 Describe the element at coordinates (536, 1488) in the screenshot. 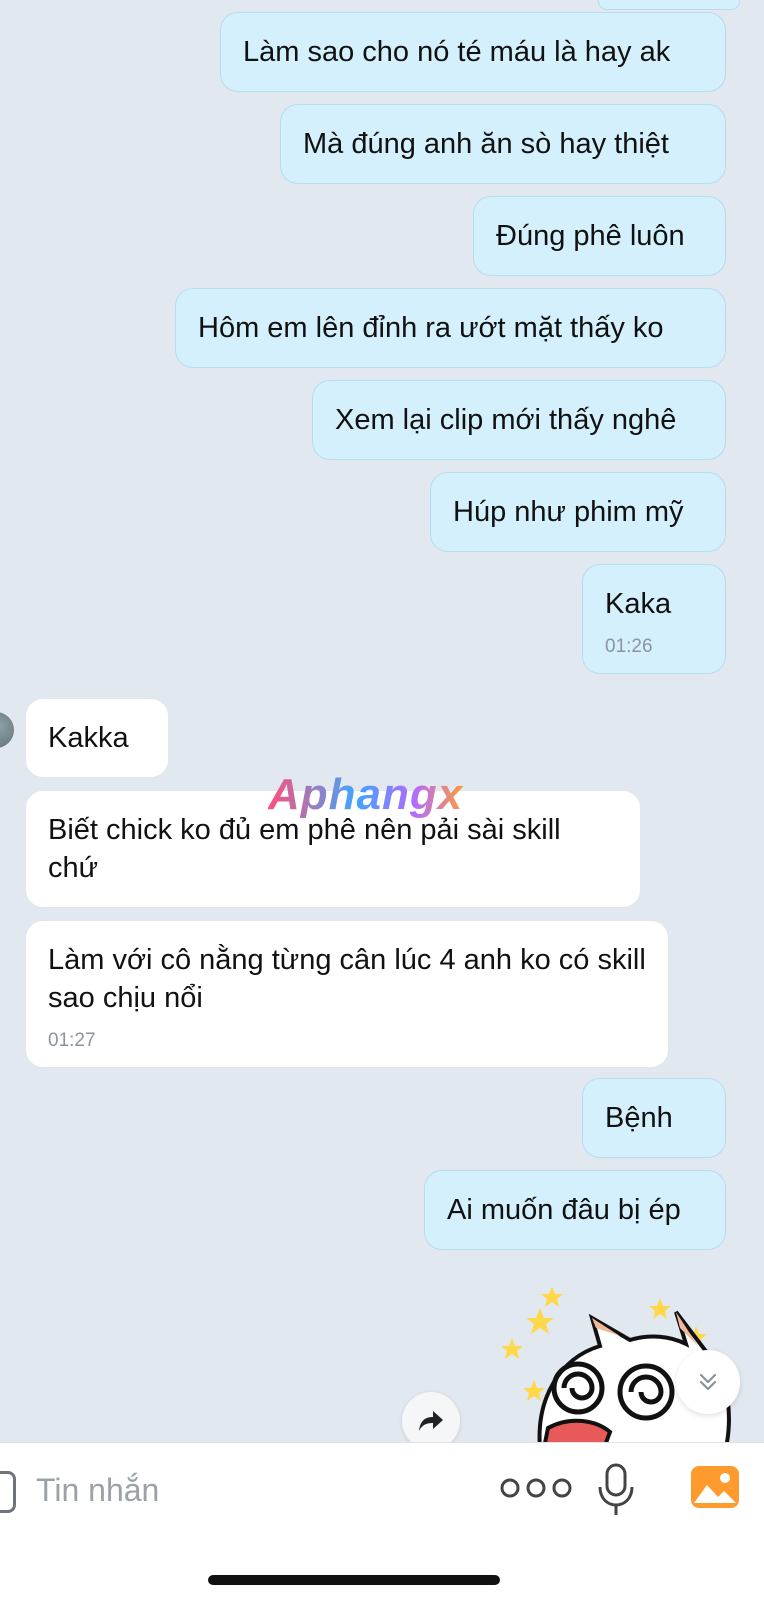

I see `more-dots-icon` at that location.